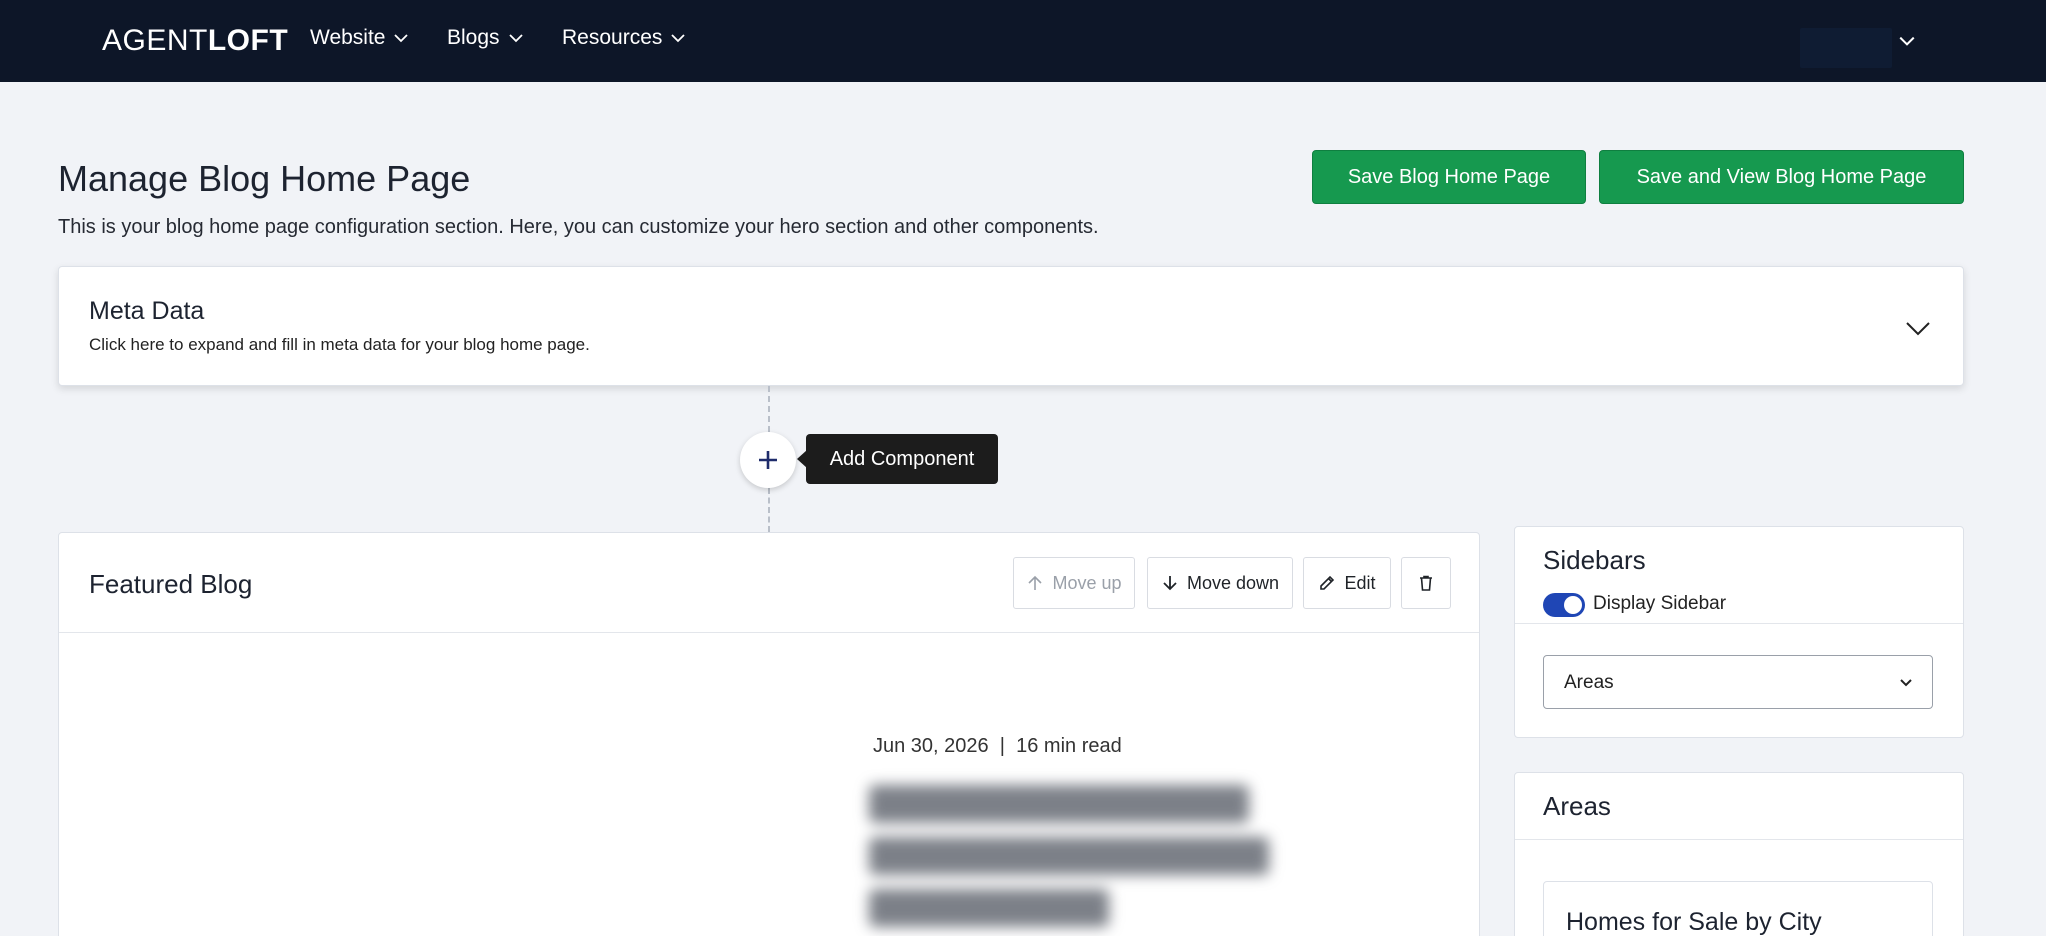  I want to click on delete-button, so click(1426, 583).